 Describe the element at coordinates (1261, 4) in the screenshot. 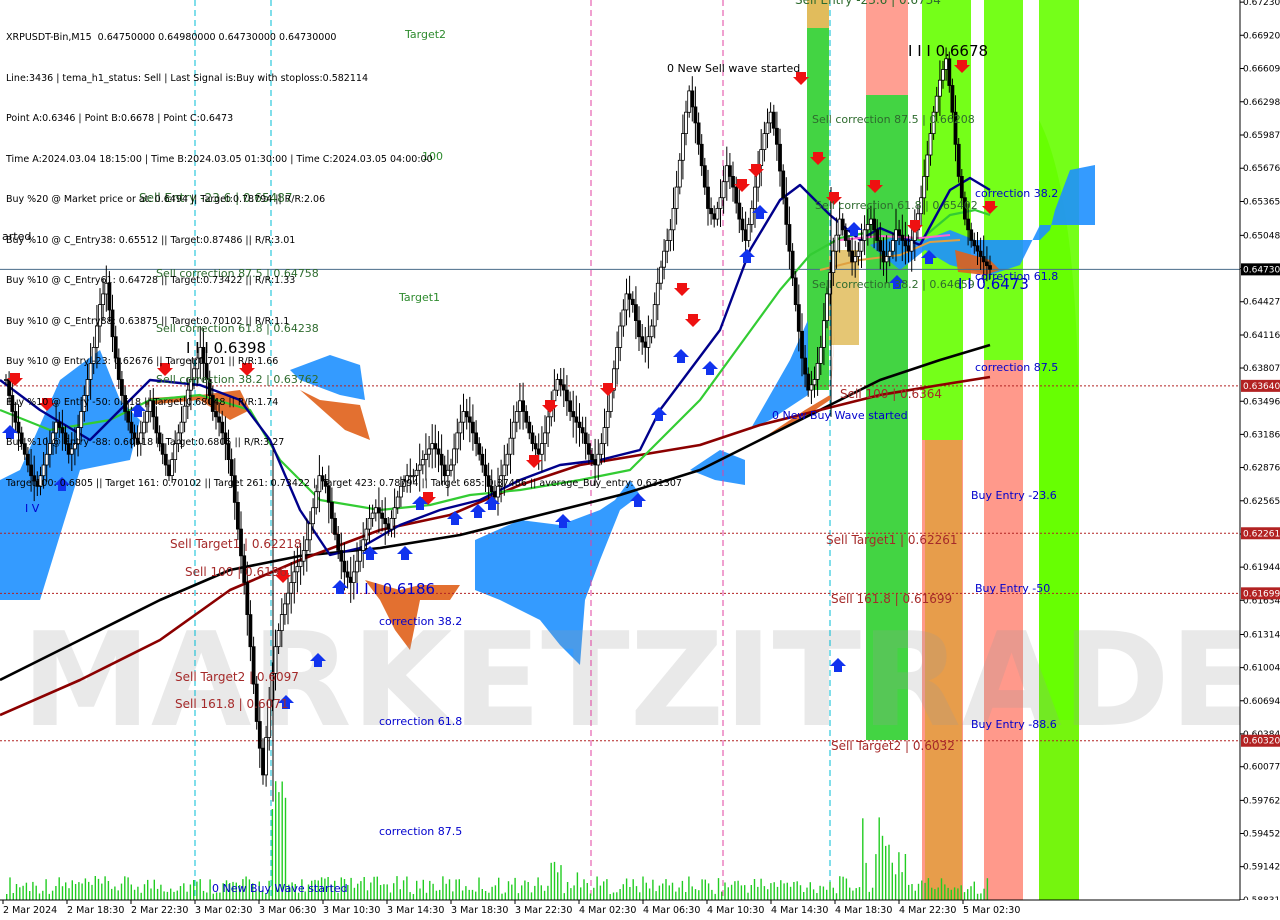

I see `price-tick-label: 0.67230` at that location.